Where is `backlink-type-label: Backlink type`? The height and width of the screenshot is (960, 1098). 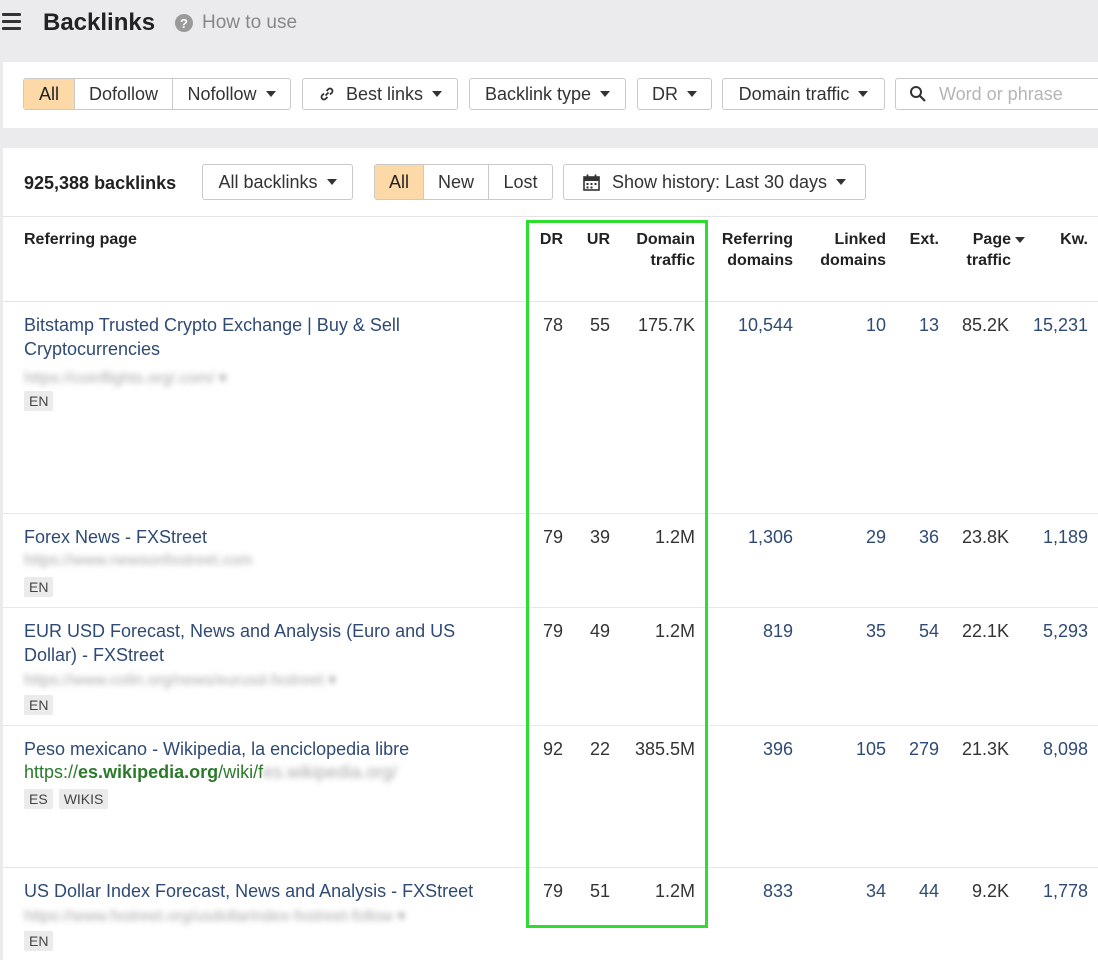 backlink-type-label: Backlink type is located at coordinates (538, 93).